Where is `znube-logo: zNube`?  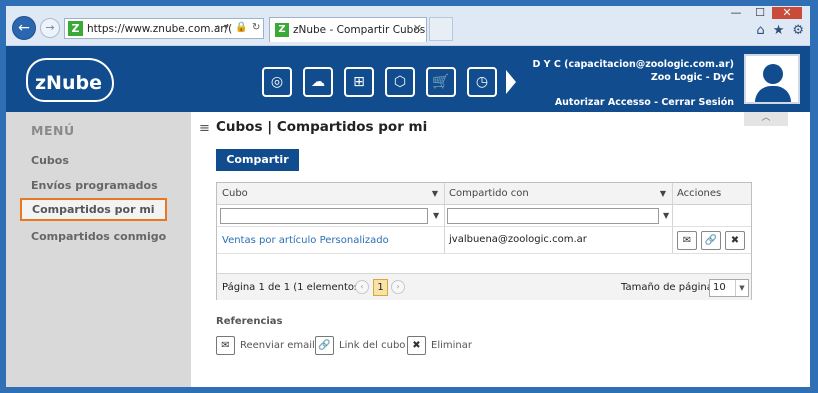 znube-logo: zNube is located at coordinates (71, 80).